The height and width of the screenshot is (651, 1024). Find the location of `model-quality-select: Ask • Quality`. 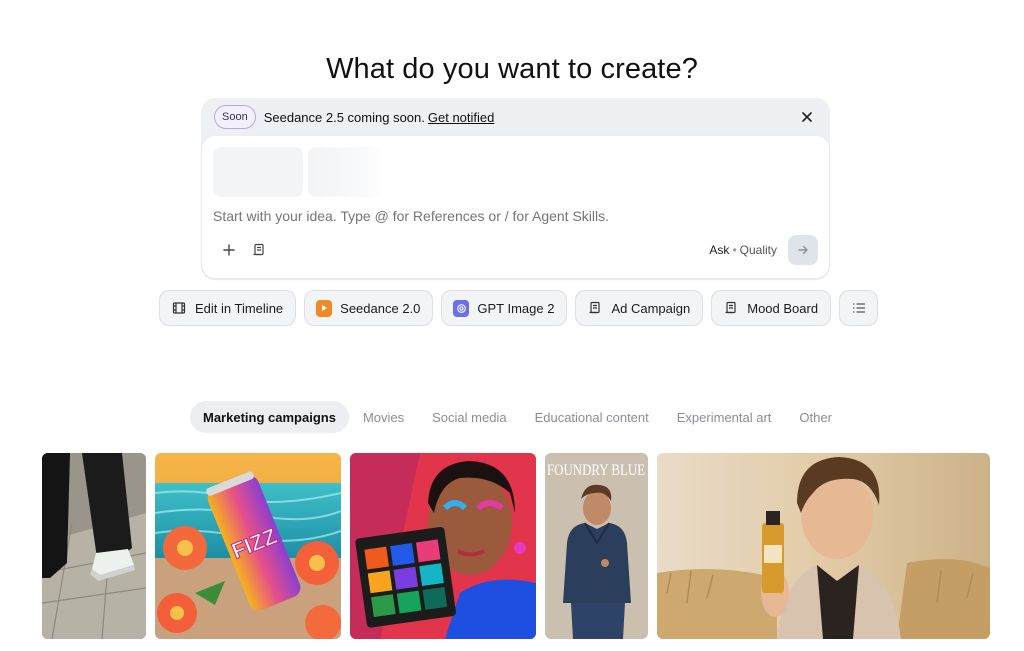

model-quality-select: Ask • Quality is located at coordinates (743, 250).